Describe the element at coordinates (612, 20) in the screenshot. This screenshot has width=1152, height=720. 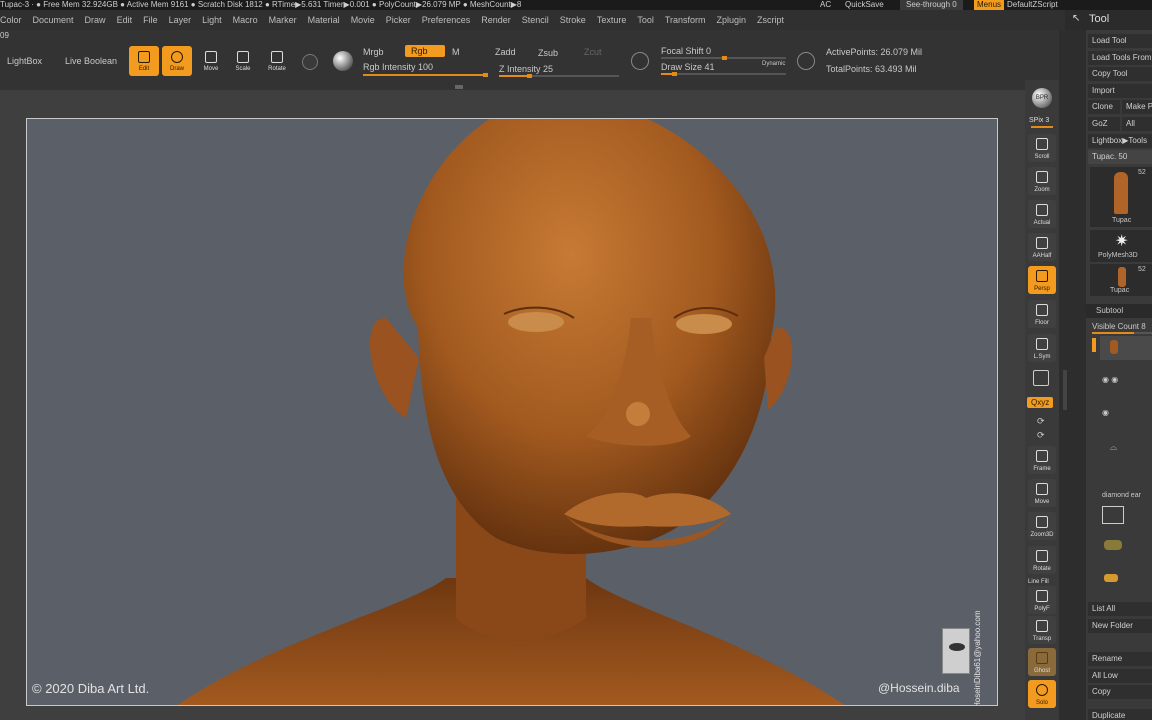
I see `menu-texture: Texture` at that location.